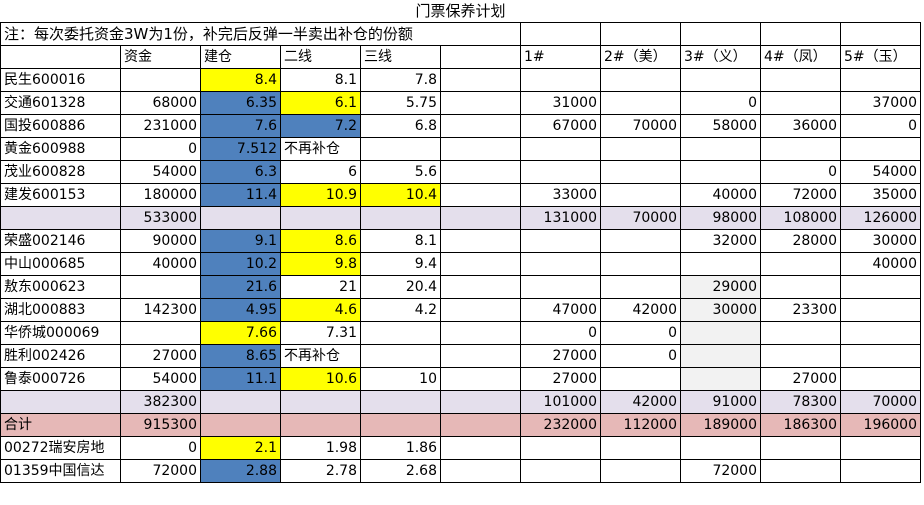 The height and width of the screenshot is (505, 924). What do you see at coordinates (240, 172) in the screenshot?
I see `data-cell: 6.3` at bounding box center [240, 172].